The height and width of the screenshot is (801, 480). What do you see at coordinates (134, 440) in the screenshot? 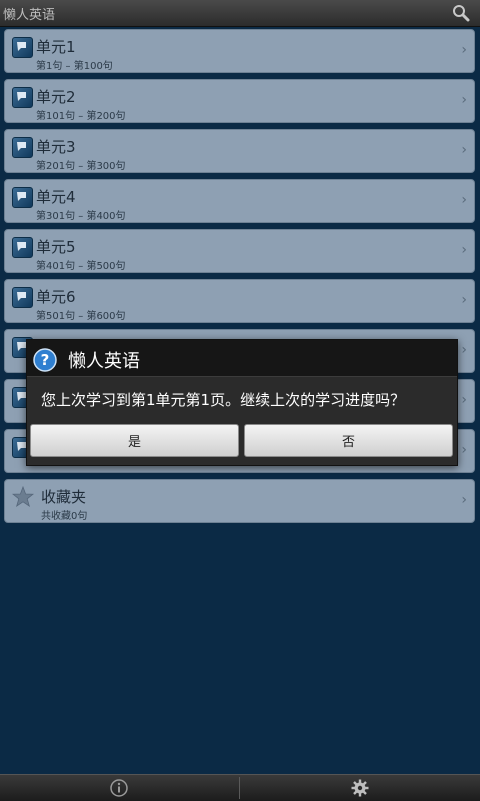
I see `yes-button: 是` at bounding box center [134, 440].